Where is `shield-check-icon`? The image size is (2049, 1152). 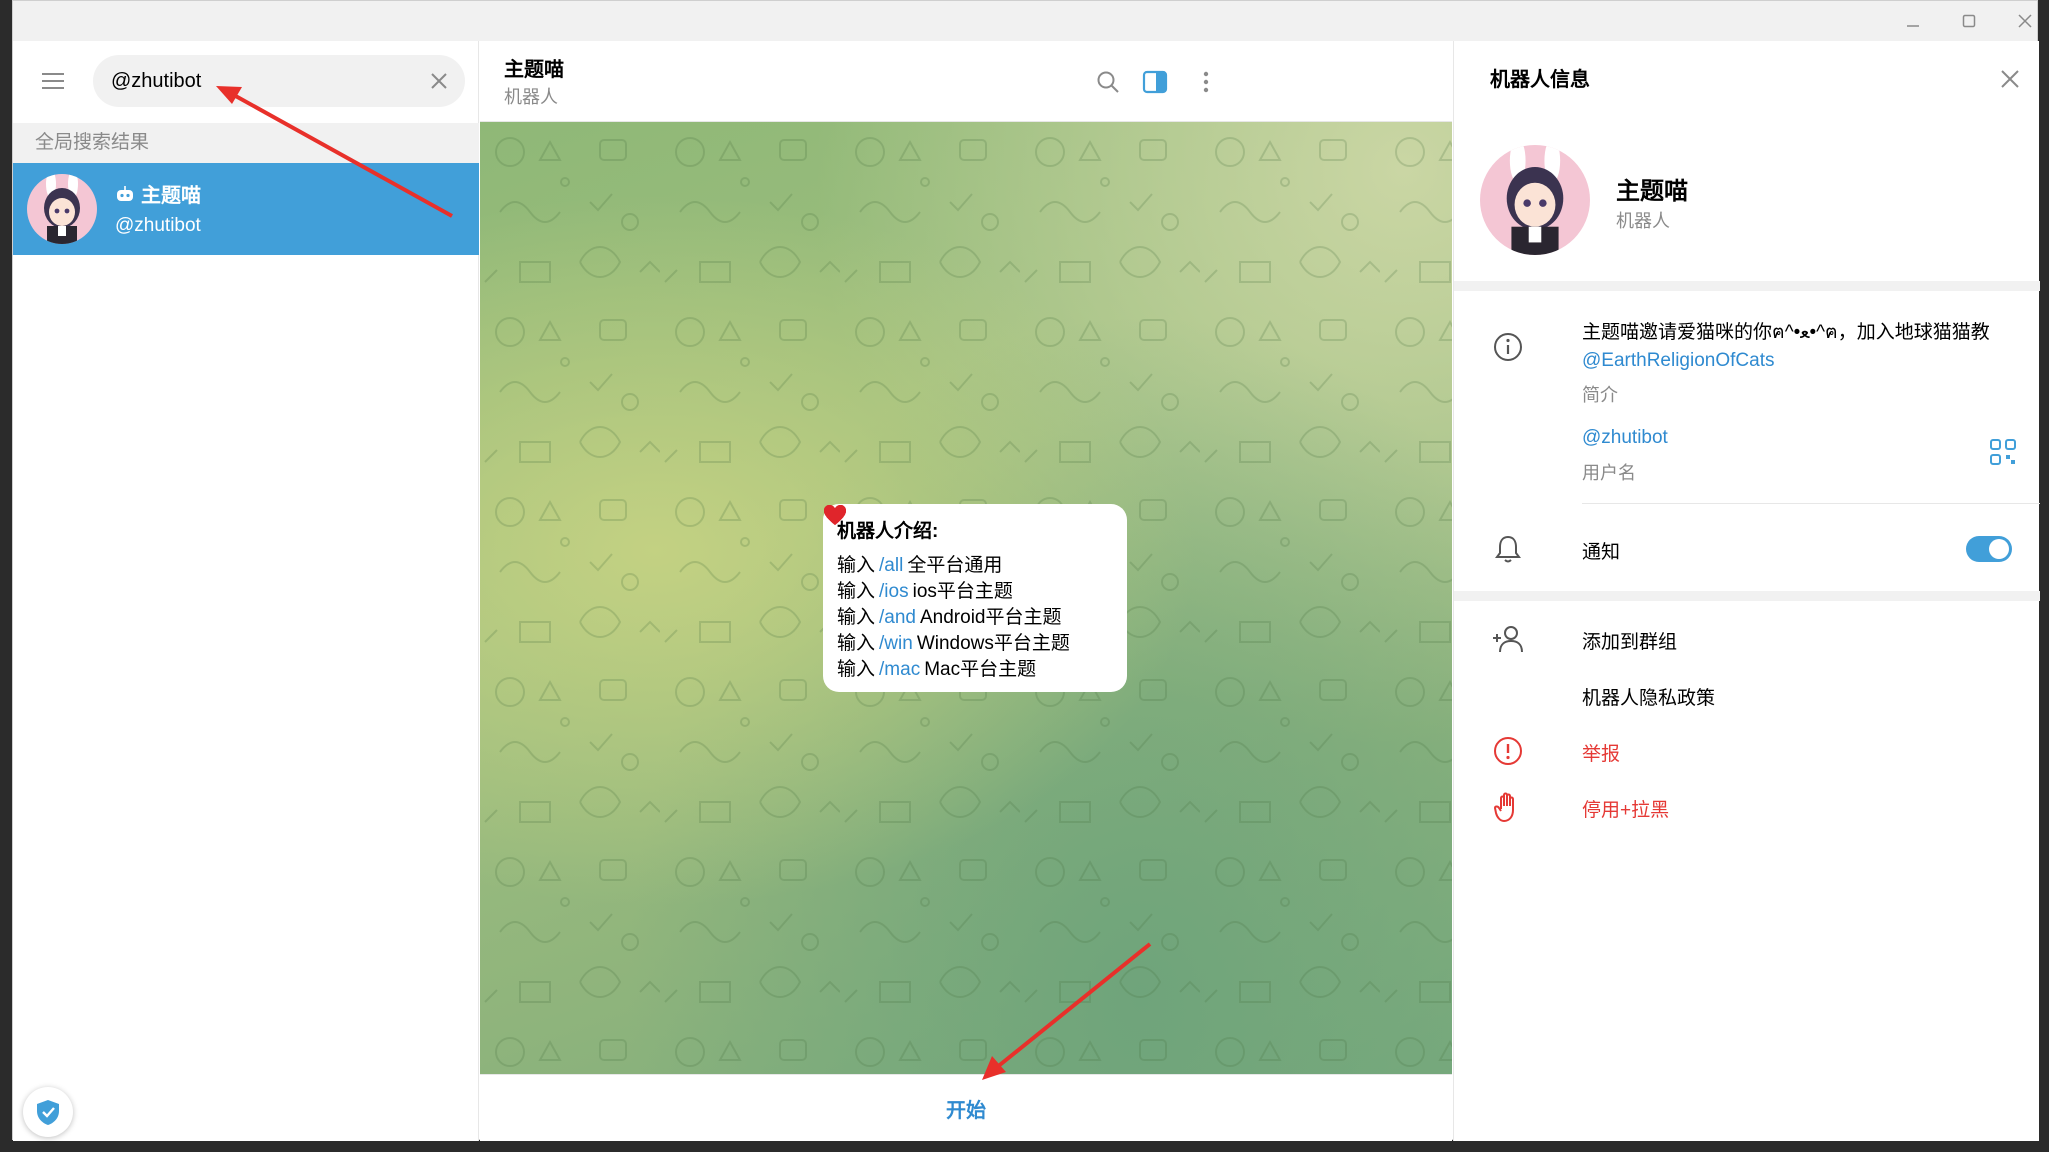 shield-check-icon is located at coordinates (48, 1112).